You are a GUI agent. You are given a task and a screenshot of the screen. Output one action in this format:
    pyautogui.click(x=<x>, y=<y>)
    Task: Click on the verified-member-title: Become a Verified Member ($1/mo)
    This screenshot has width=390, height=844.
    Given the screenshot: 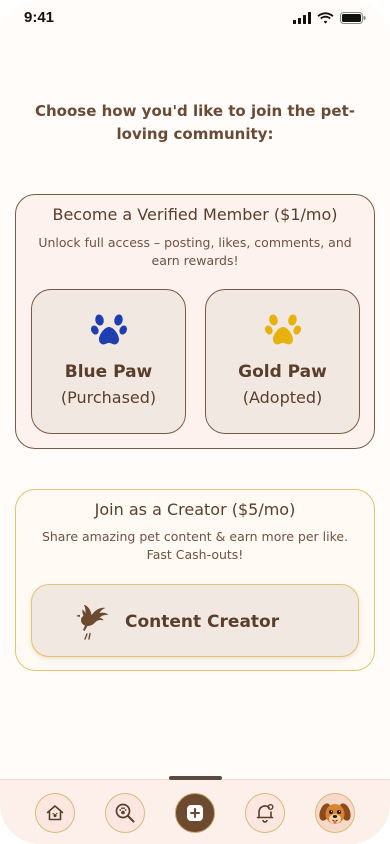 What is the action you would take?
    pyautogui.click(x=195, y=214)
    